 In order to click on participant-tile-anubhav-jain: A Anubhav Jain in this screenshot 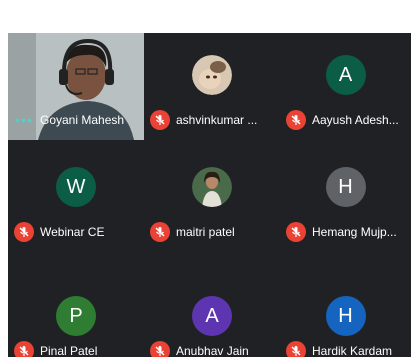, I will do `click(212, 307)`.